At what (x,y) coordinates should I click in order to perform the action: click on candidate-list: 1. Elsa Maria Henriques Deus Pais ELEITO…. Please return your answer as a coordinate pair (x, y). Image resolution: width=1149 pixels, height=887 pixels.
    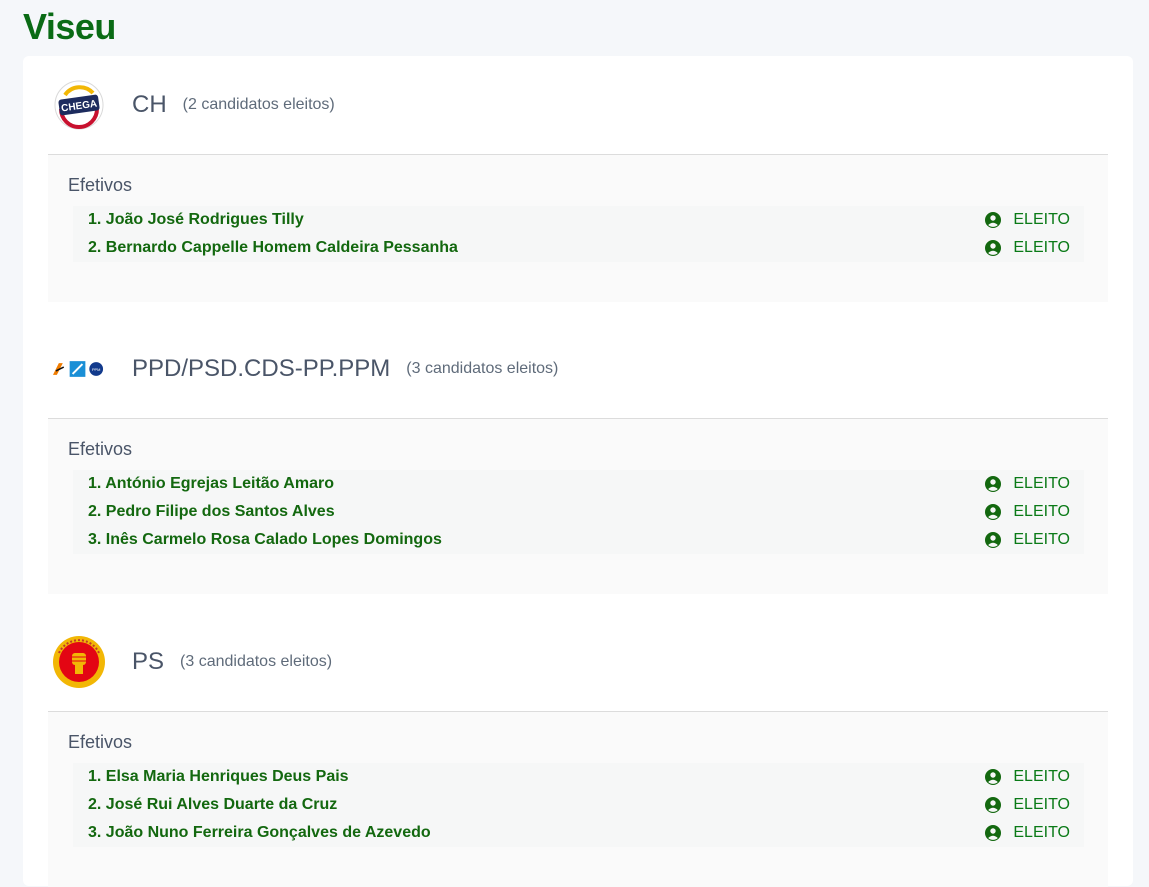
    Looking at the image, I should click on (576, 805).